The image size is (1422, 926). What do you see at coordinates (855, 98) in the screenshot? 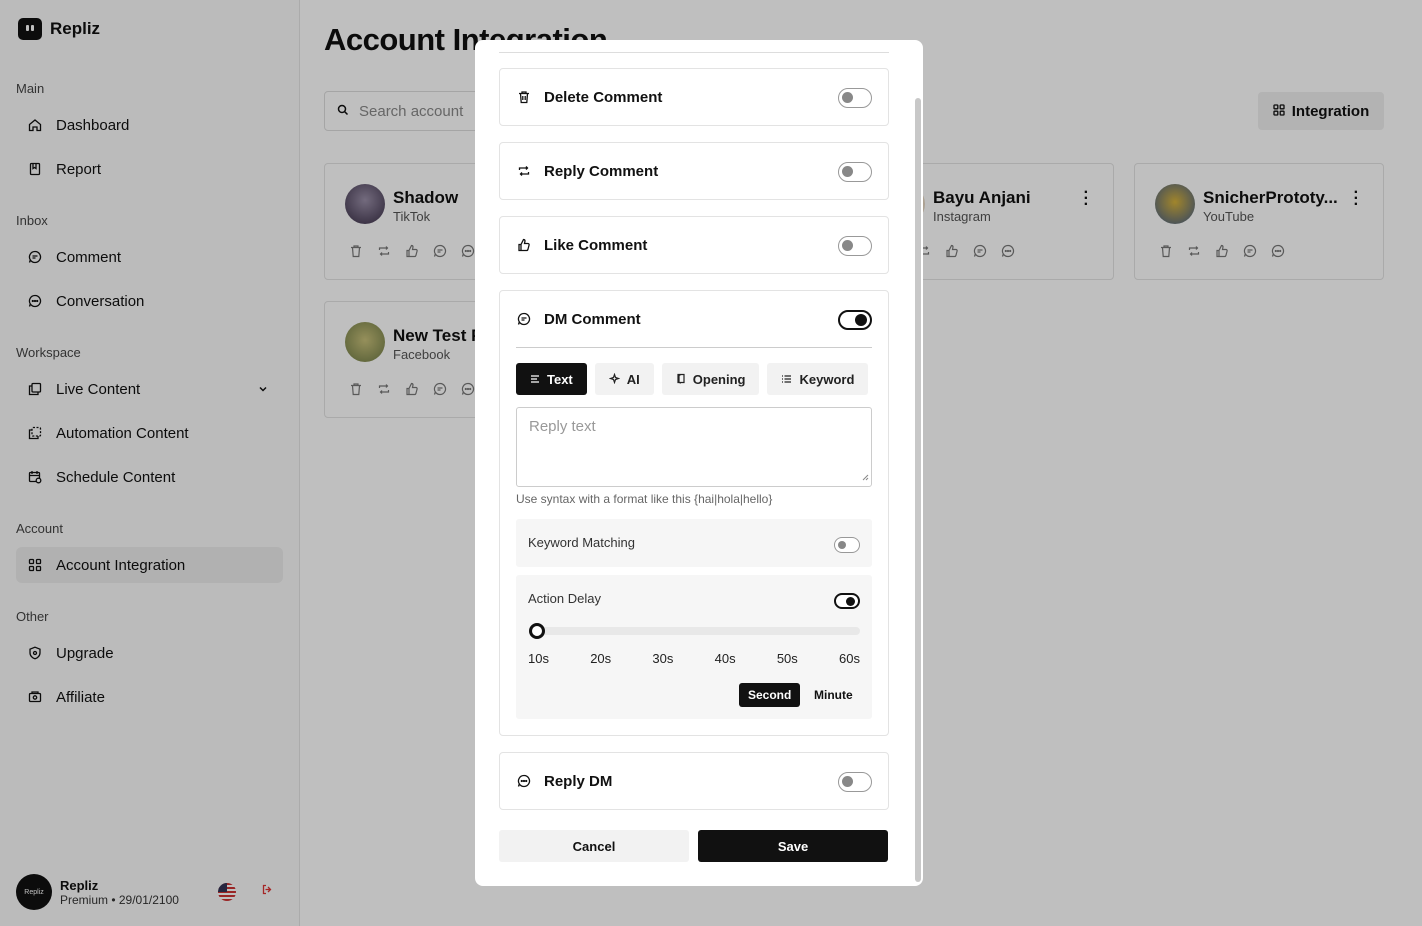
I see `delete-comment-toggle` at bounding box center [855, 98].